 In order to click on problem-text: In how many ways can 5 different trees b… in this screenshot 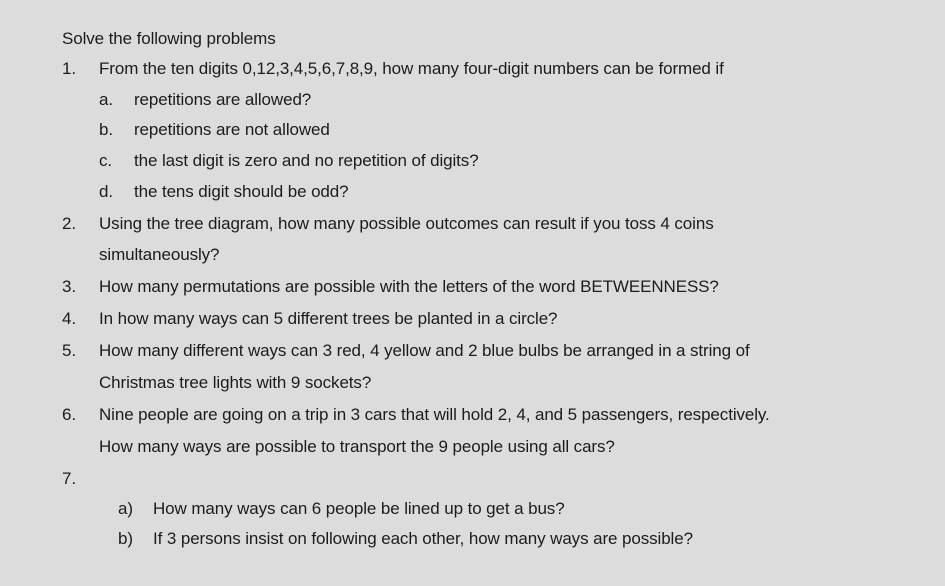, I will do `click(328, 318)`.